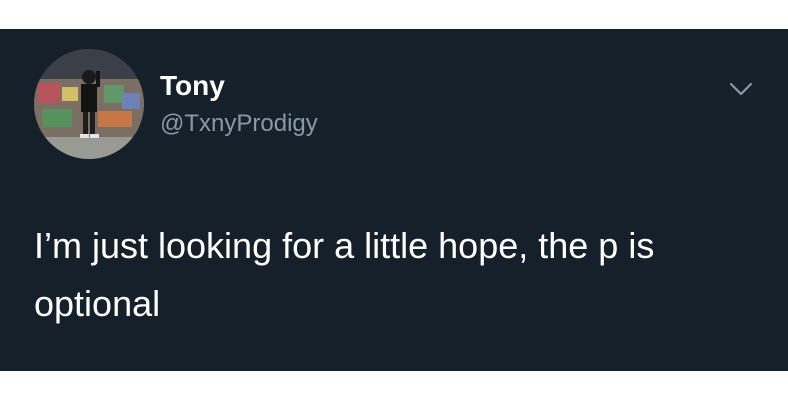 The height and width of the screenshot is (400, 788). Describe the element at coordinates (239, 124) in the screenshot. I see `user-handle: @TxnyProdigy` at that location.